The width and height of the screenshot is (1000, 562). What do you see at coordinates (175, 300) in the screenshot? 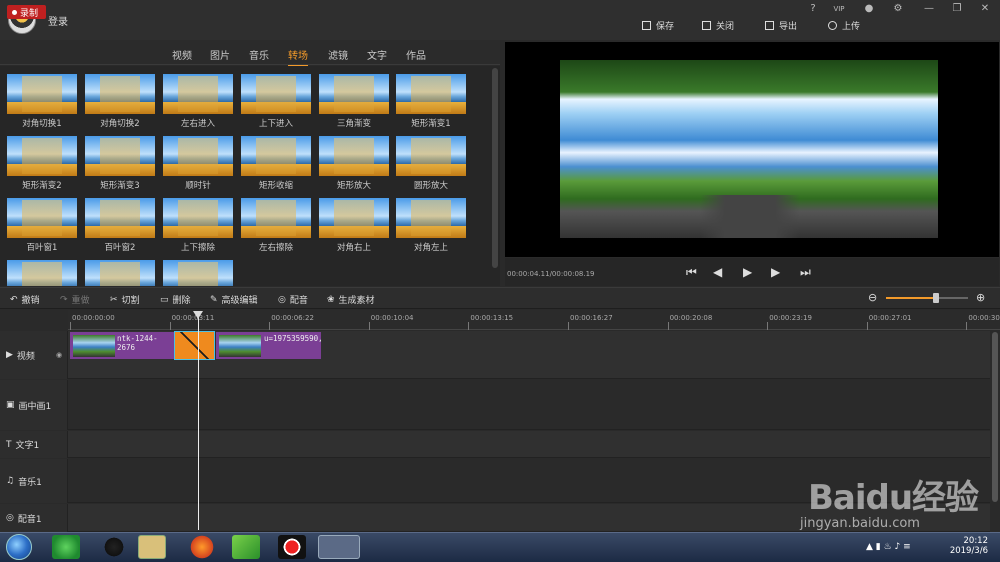
I see `delete-button: ▭ 删除` at bounding box center [175, 300].